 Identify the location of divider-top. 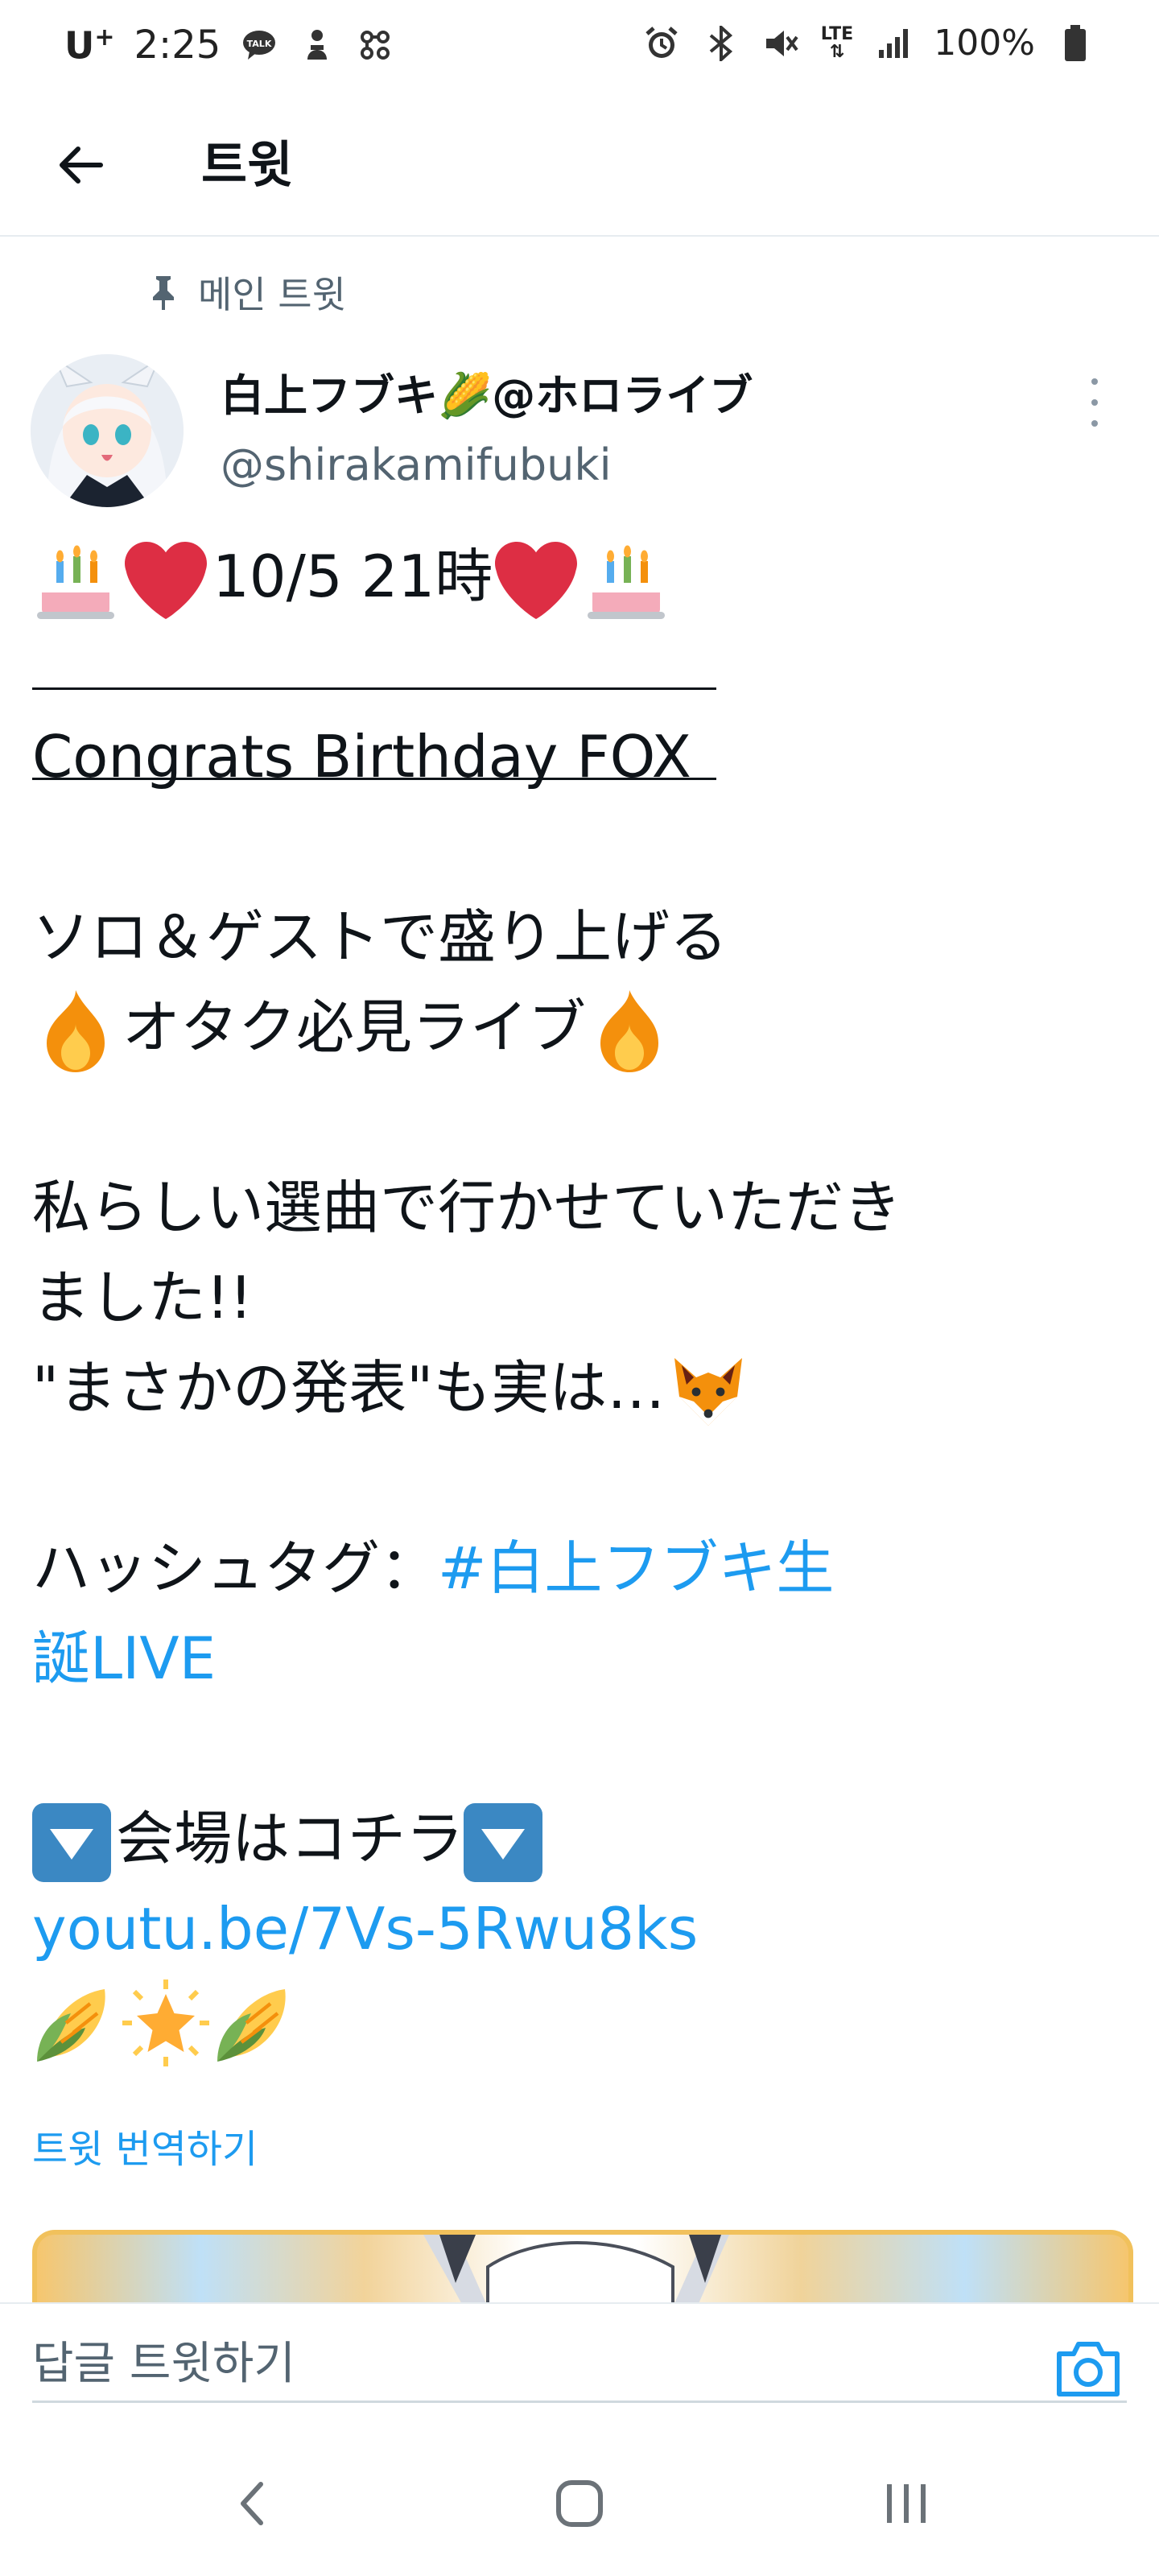
(374, 688).